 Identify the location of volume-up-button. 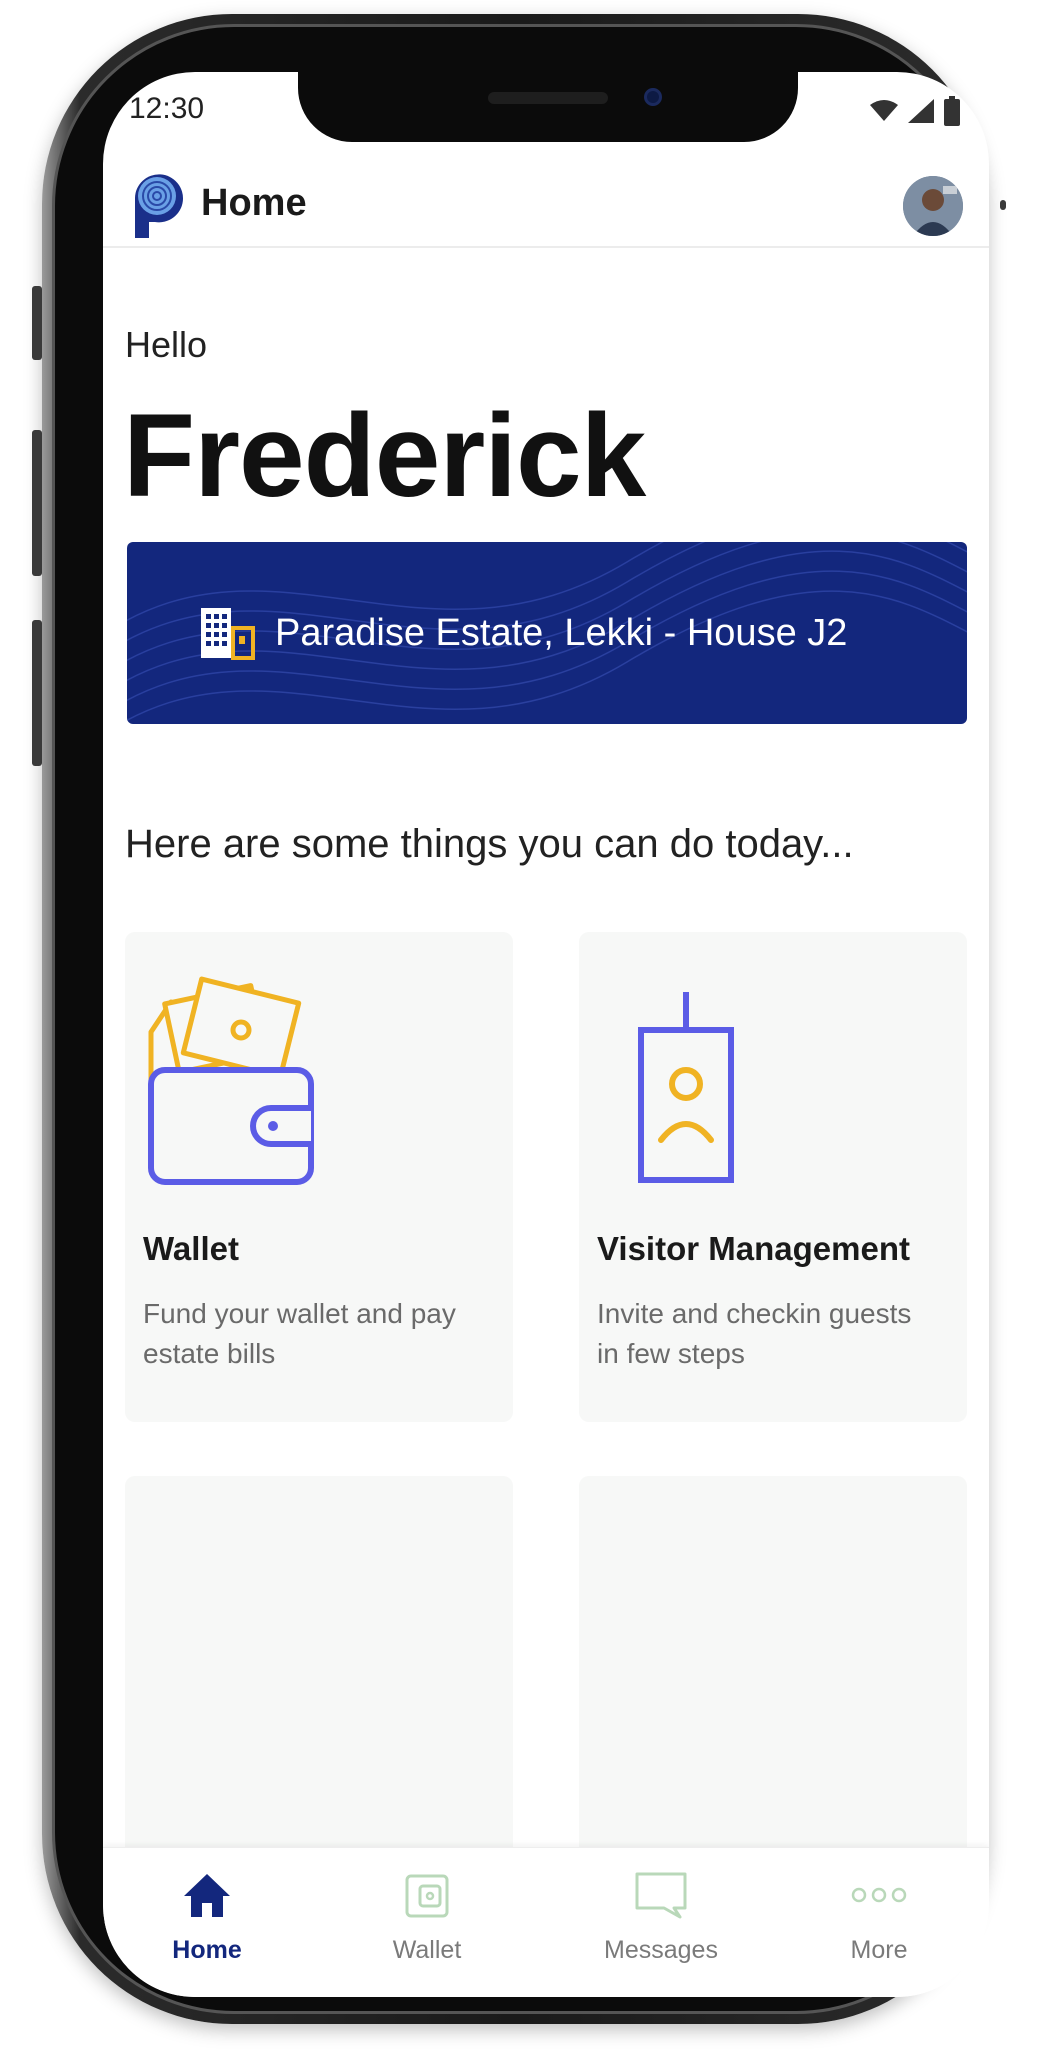
(37, 503).